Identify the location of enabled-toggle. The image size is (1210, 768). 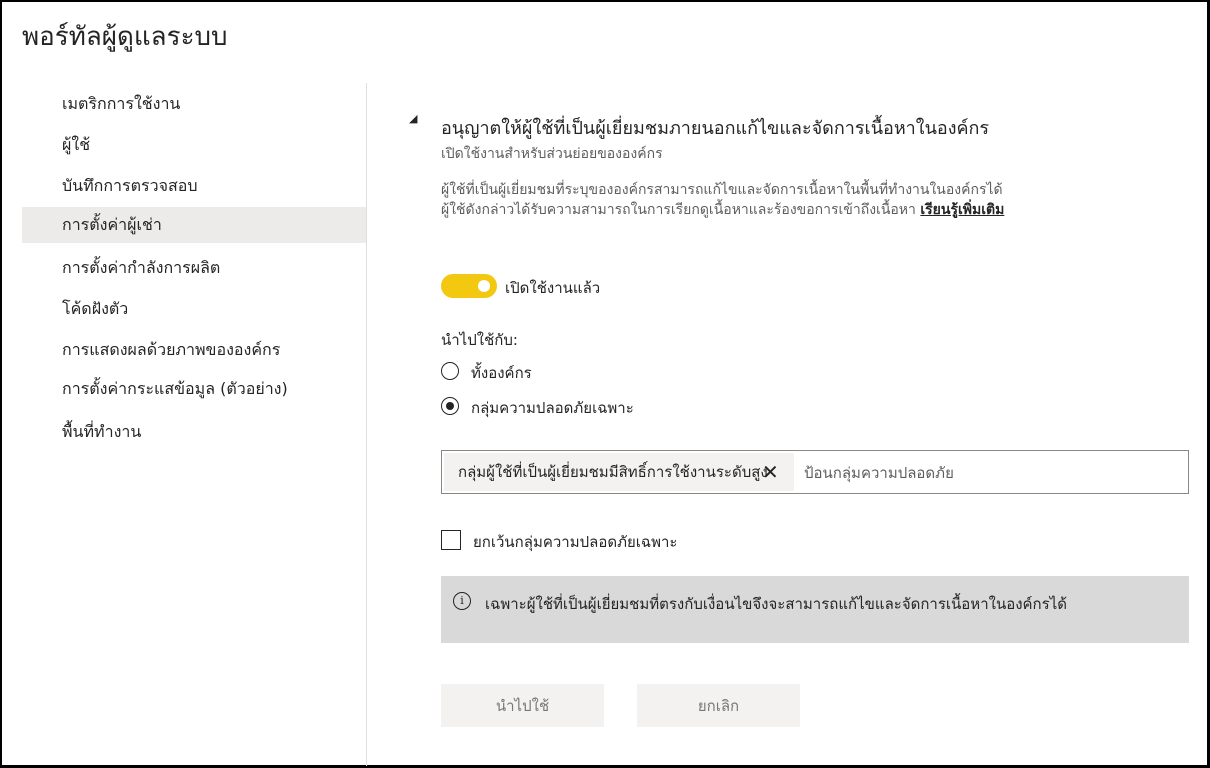
(469, 286).